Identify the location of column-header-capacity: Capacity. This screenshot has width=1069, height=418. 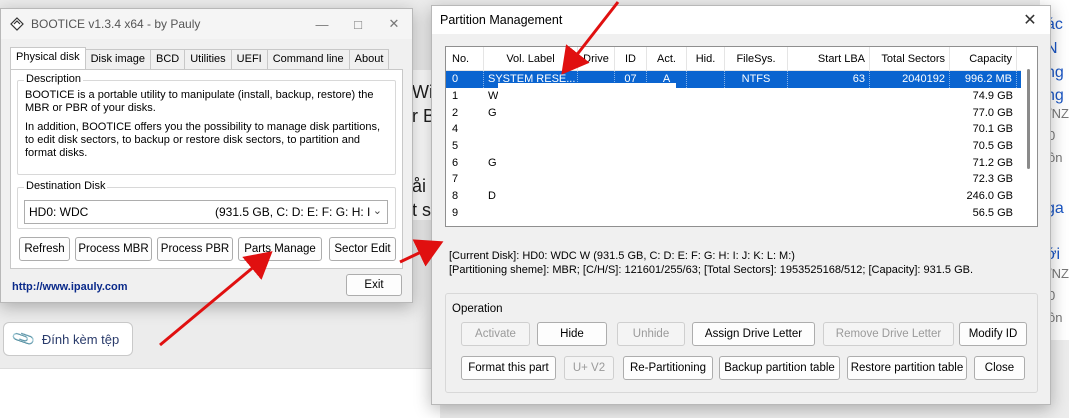
(983, 58).